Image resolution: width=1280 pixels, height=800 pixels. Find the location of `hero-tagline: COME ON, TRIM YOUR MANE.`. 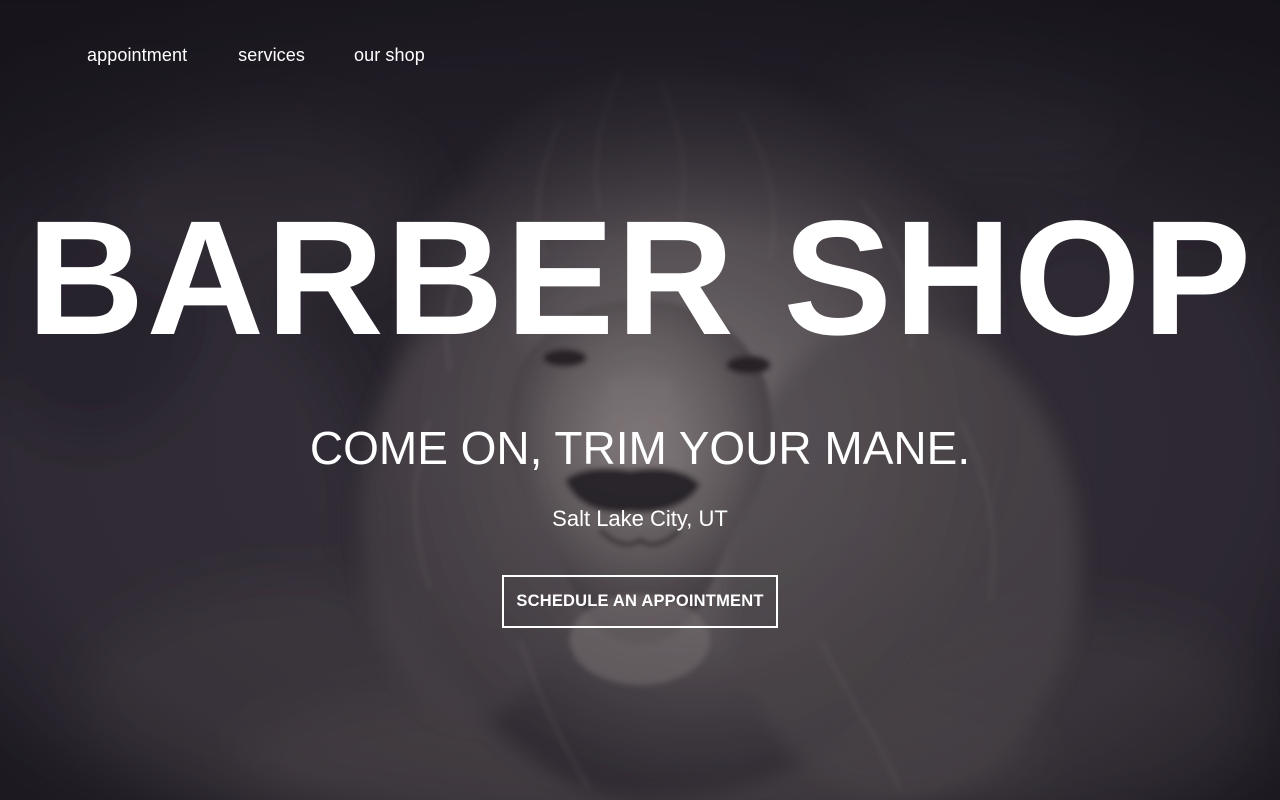

hero-tagline: COME ON, TRIM YOUR MANE. is located at coordinates (640, 448).